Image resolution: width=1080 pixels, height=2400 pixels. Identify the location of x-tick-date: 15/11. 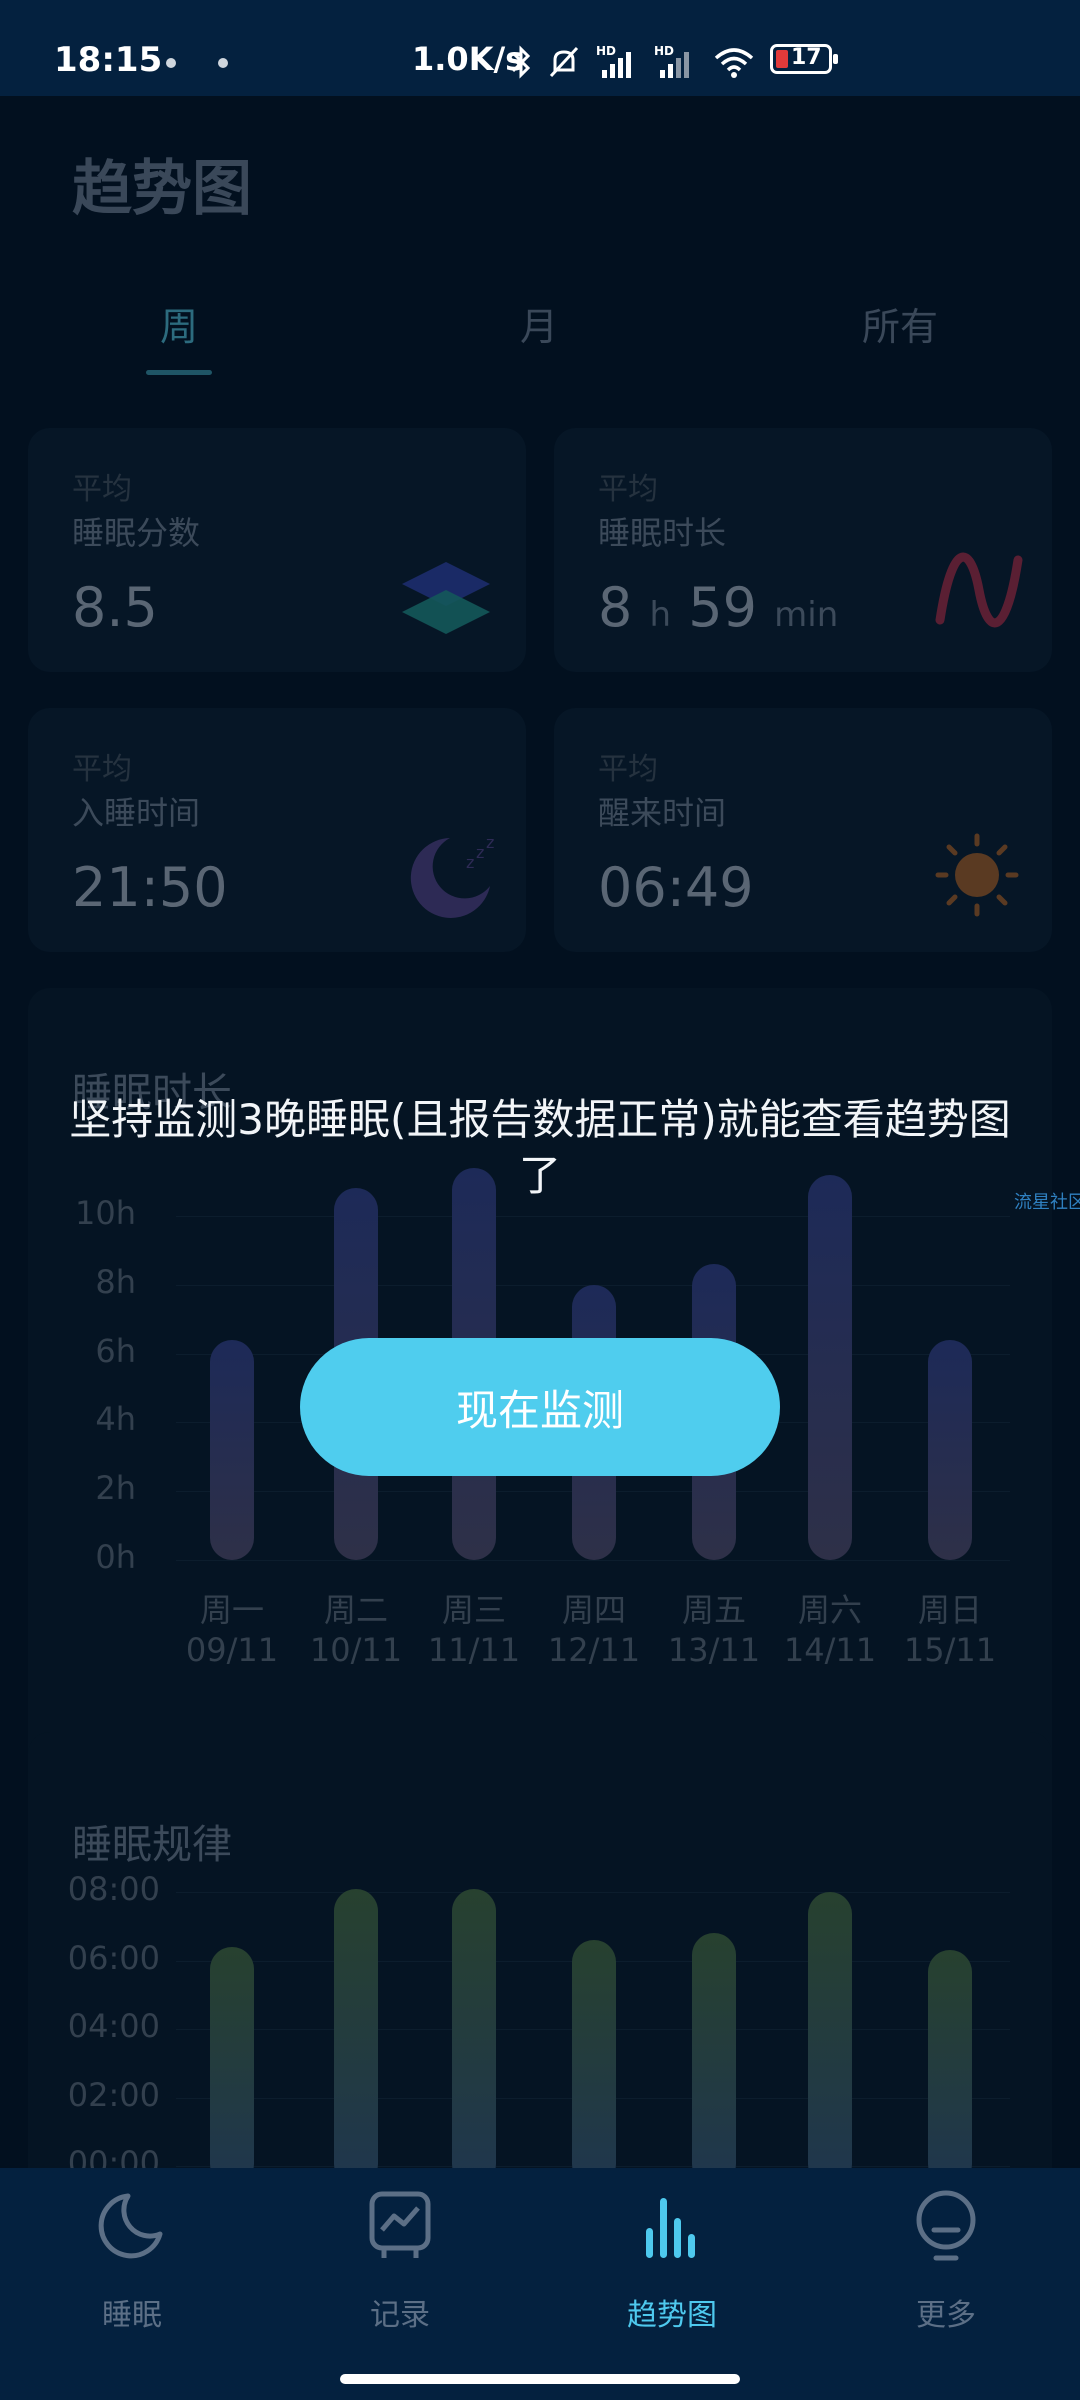
(950, 1650).